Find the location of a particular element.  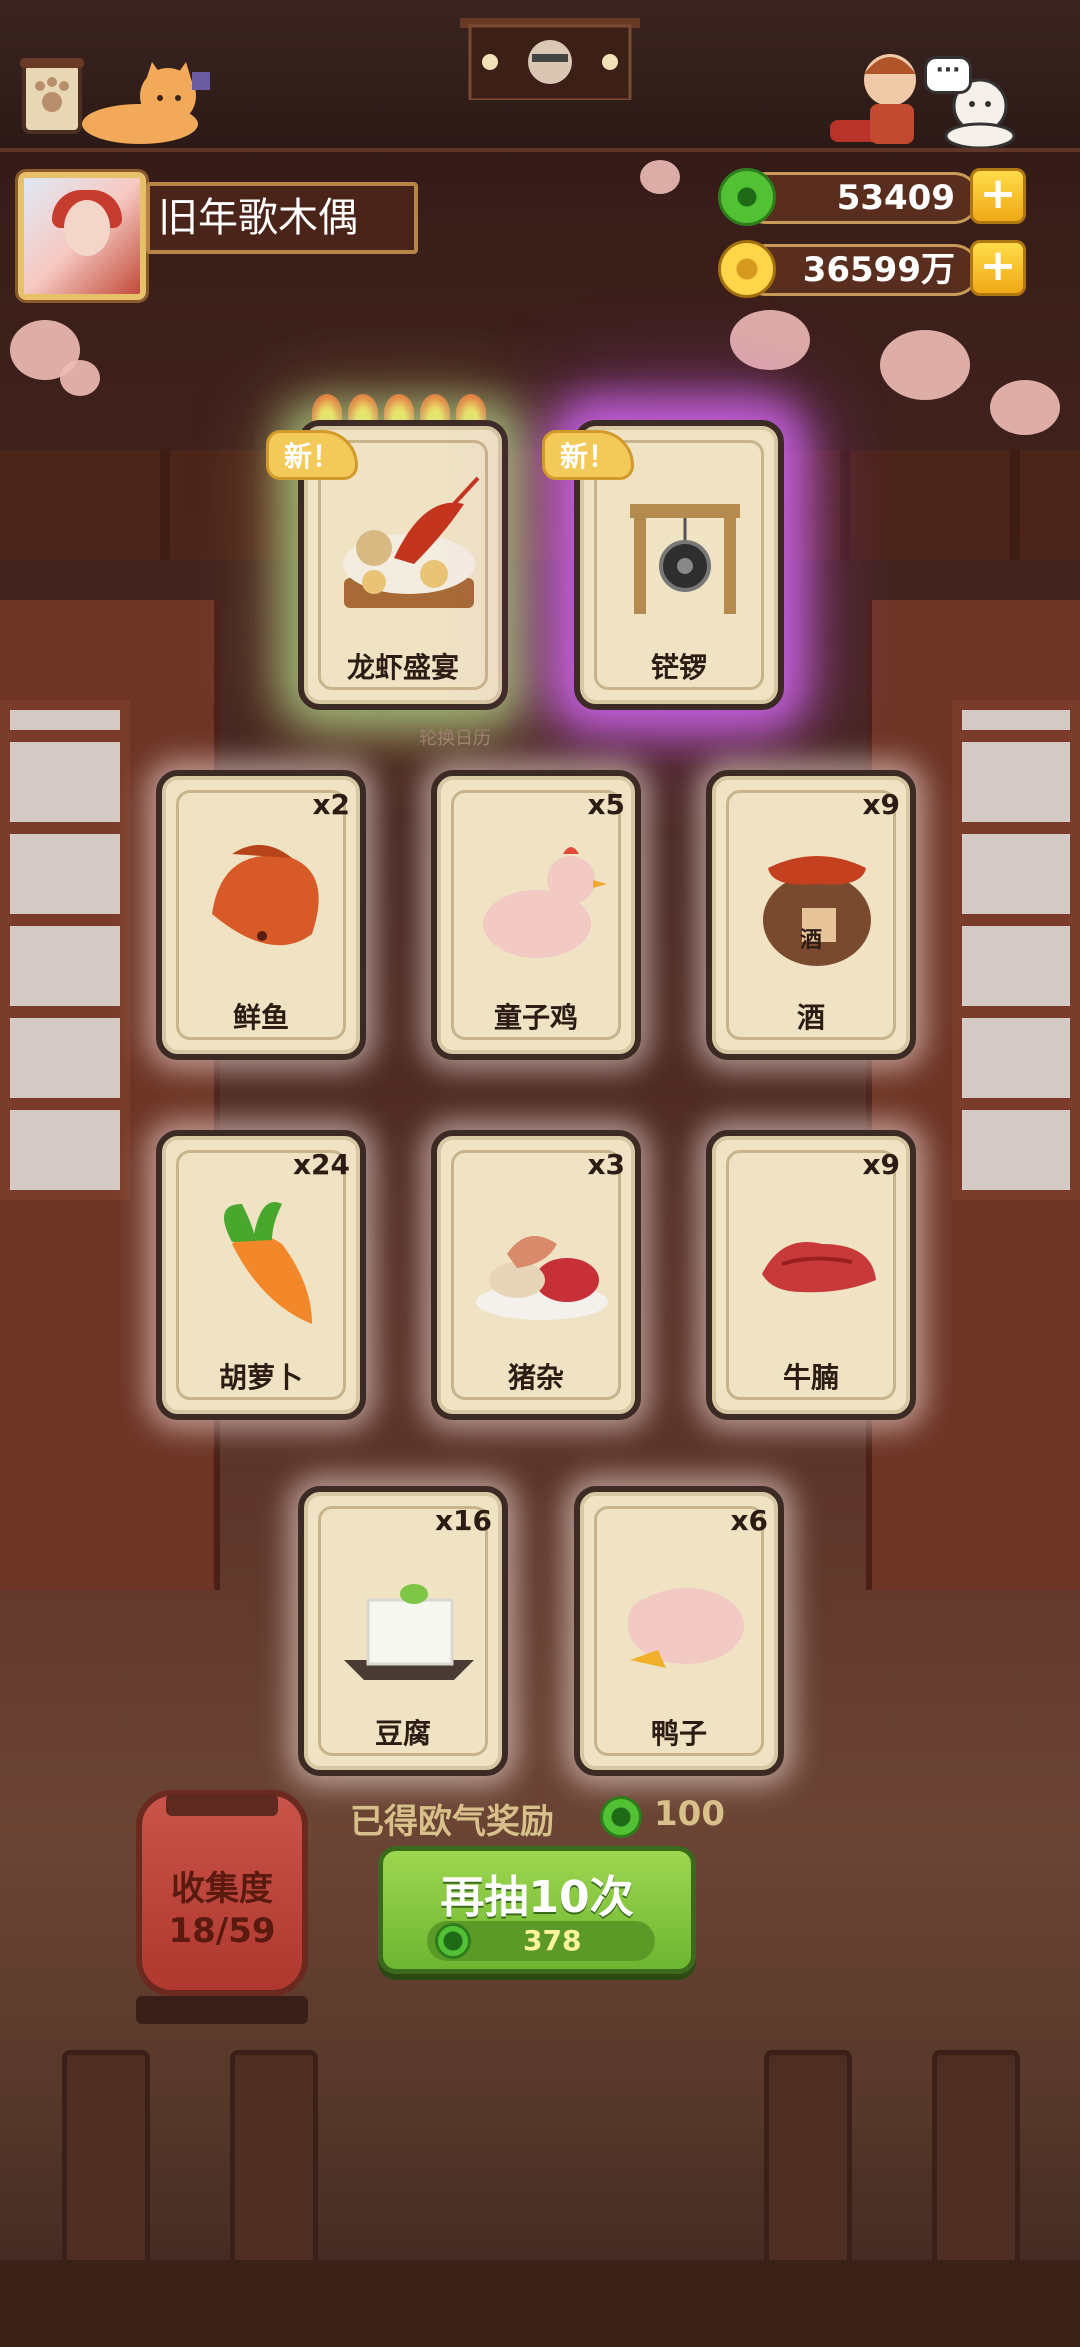

paw-scroll-icon is located at coordinates (52, 94).